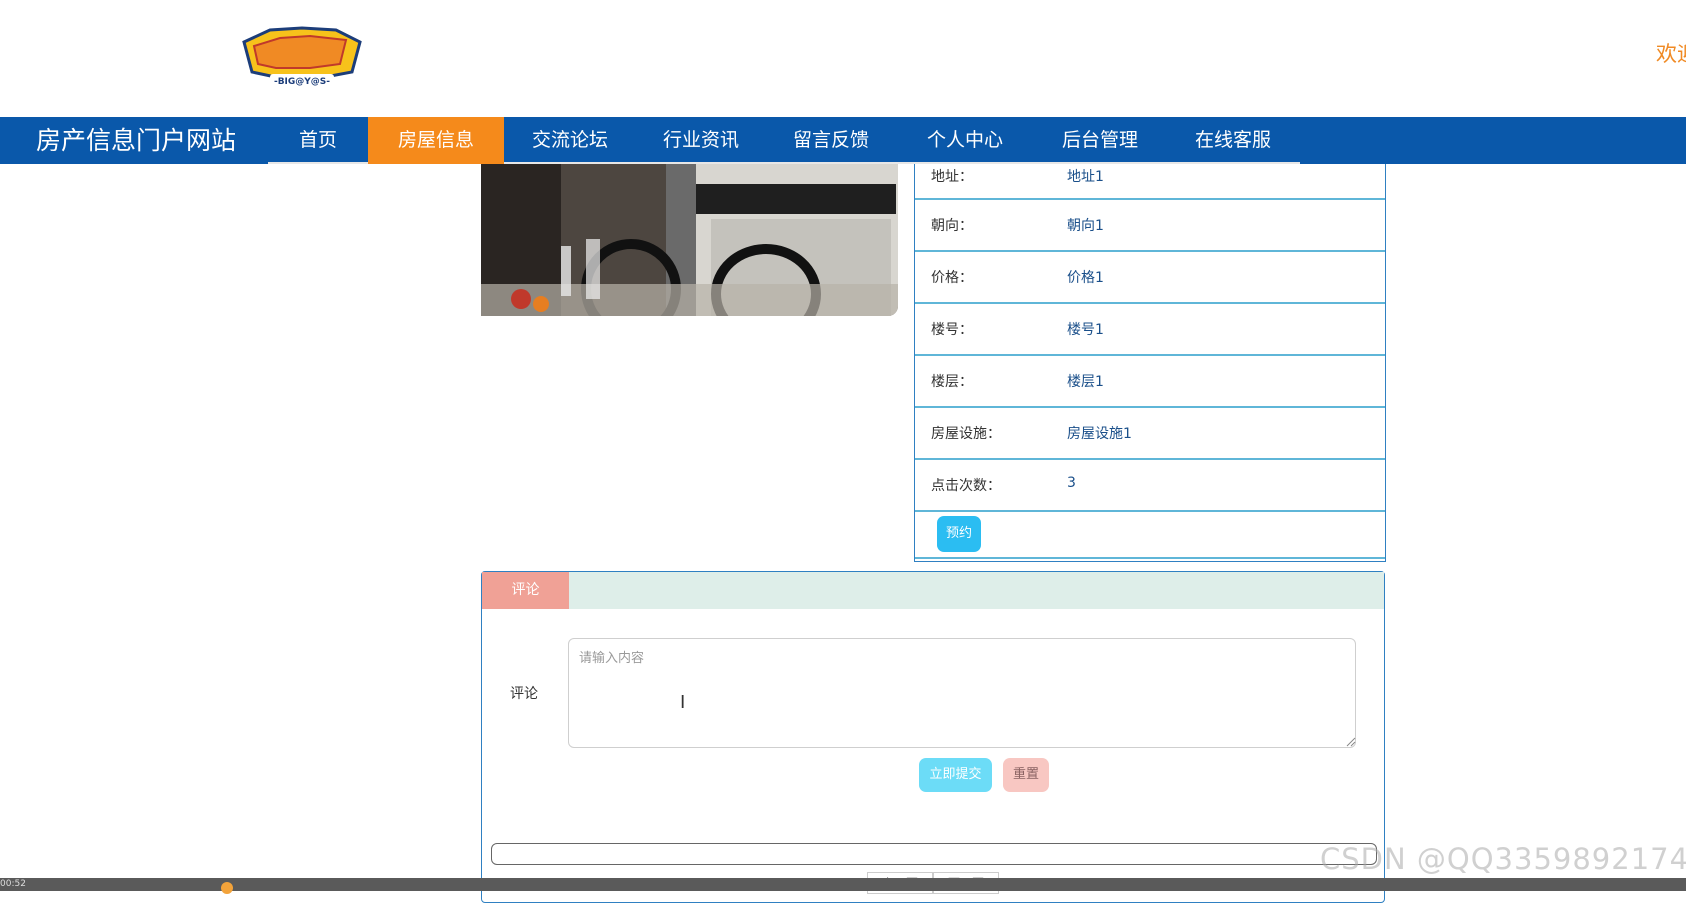  Describe the element at coordinates (1150, 330) in the screenshot. I see `detail-row-building: 楼号： 楼号1` at that location.